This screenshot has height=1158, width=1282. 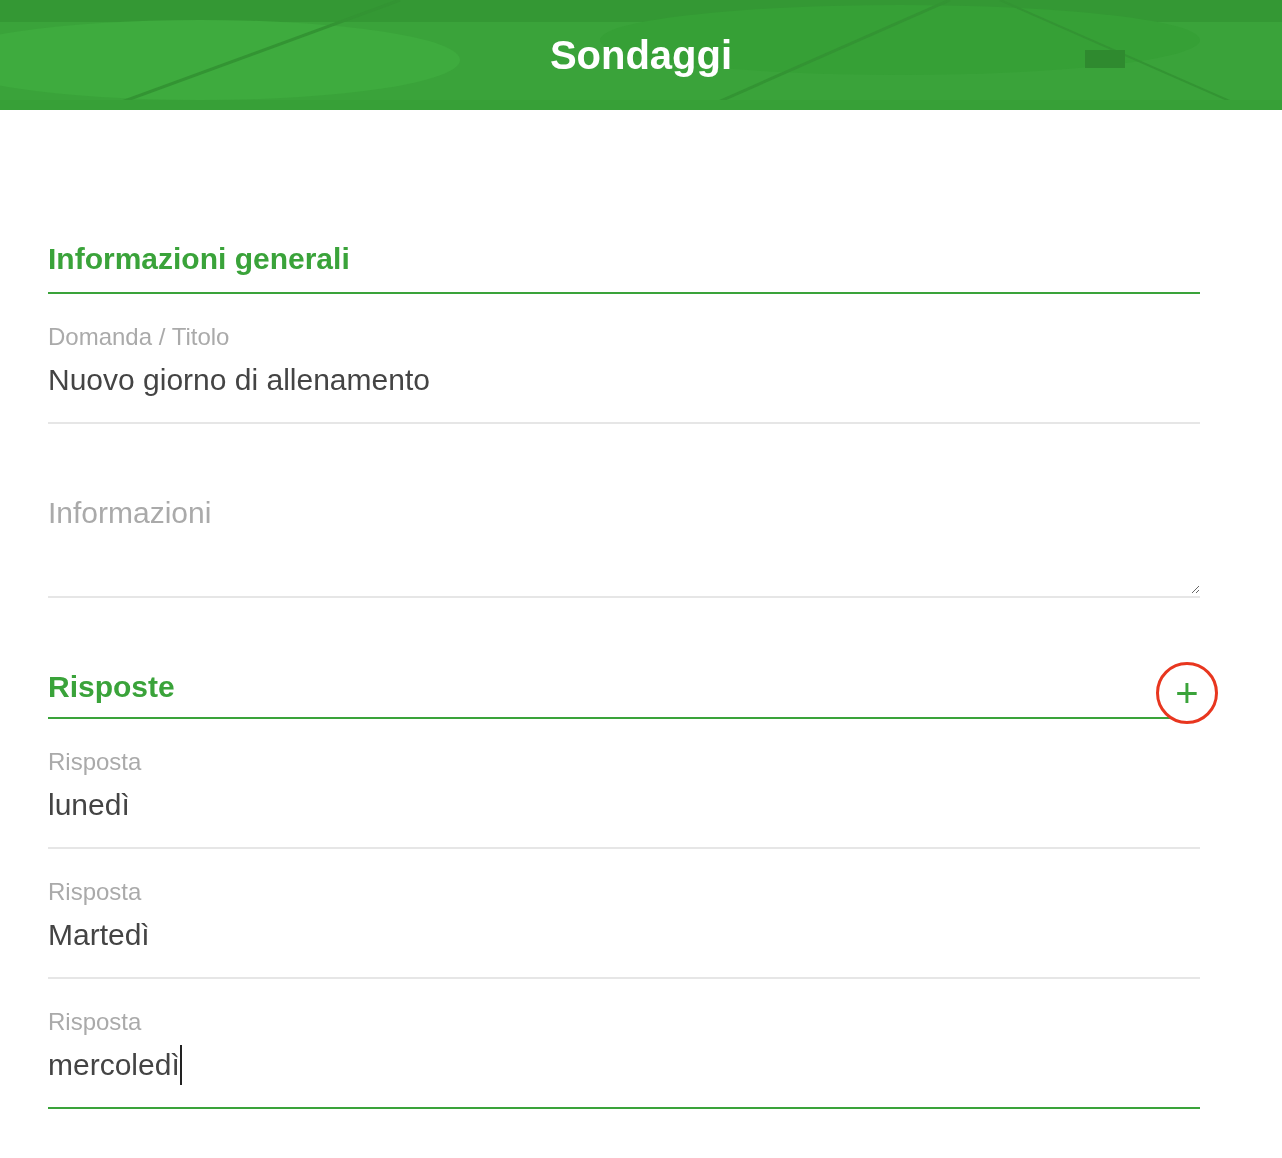 I want to click on section-heading: Risposte, so click(x=111, y=686).